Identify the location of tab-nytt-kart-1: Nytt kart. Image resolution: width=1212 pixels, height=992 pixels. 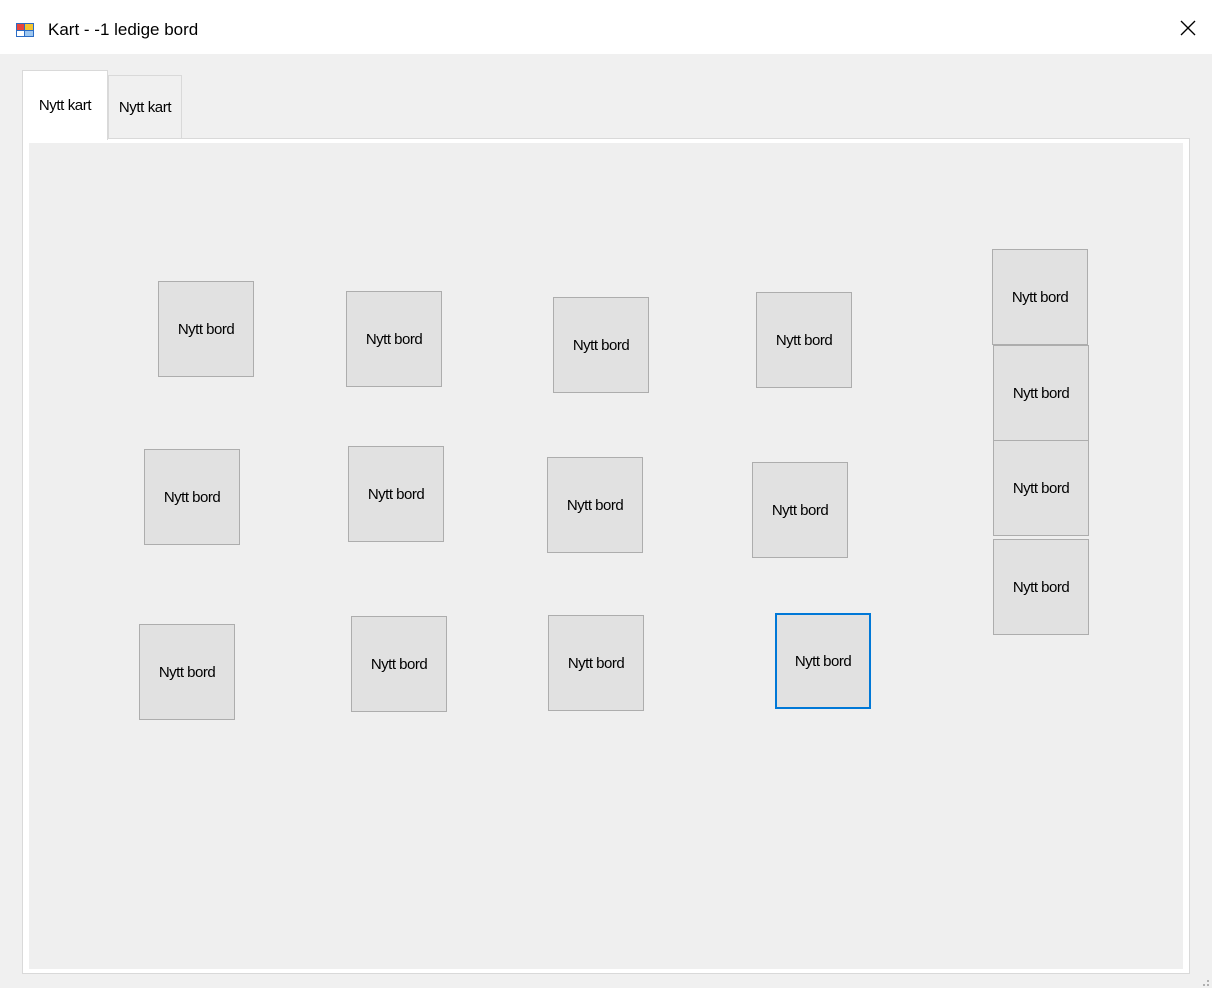
(65, 105).